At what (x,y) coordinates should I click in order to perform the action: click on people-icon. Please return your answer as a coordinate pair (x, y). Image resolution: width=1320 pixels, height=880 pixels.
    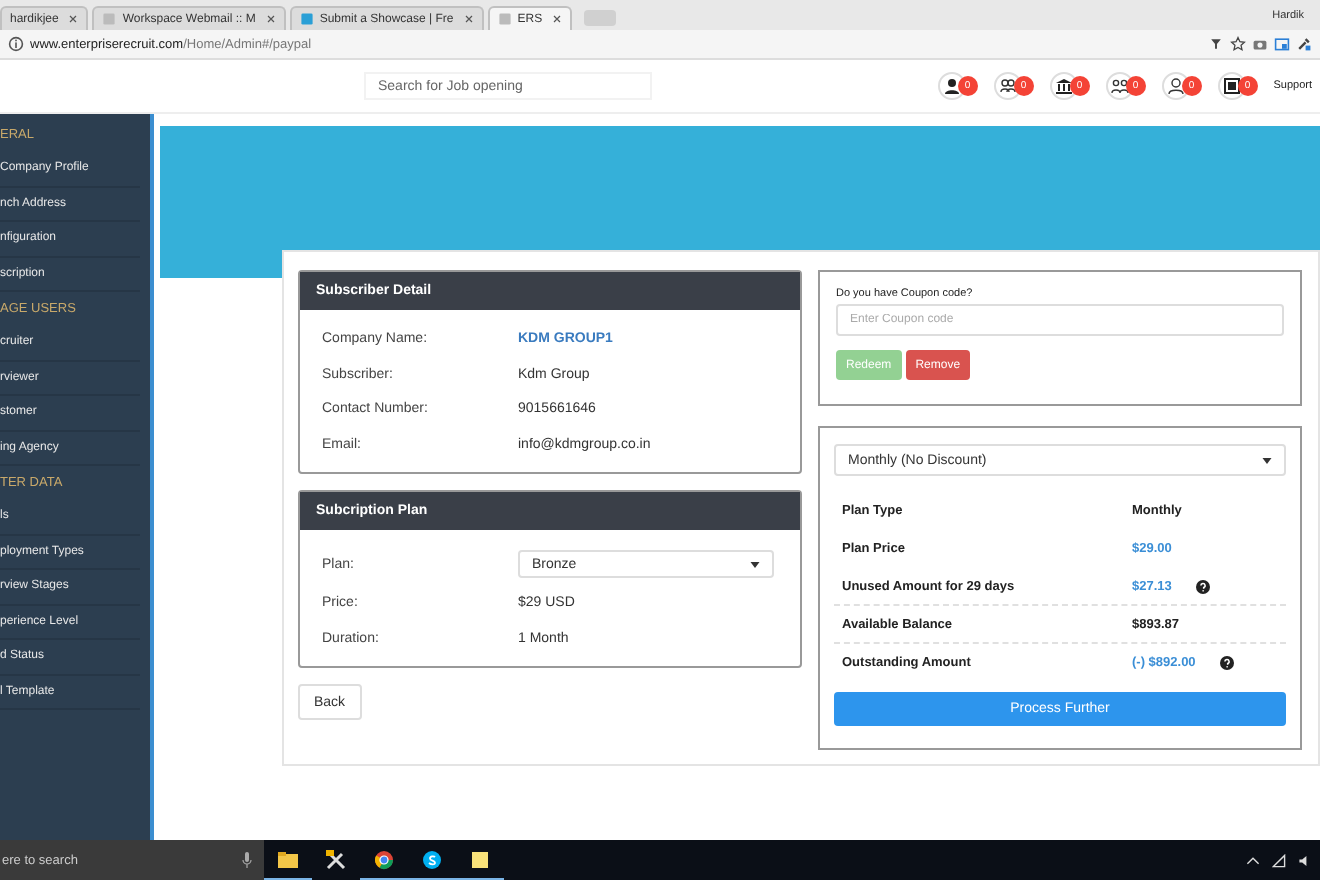
    Looking at the image, I should click on (1007, 86).